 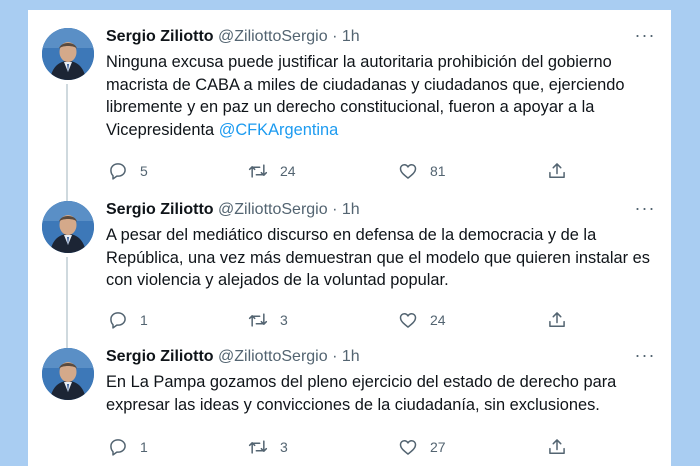 I want to click on retweet-count: 24, so click(x=288, y=171).